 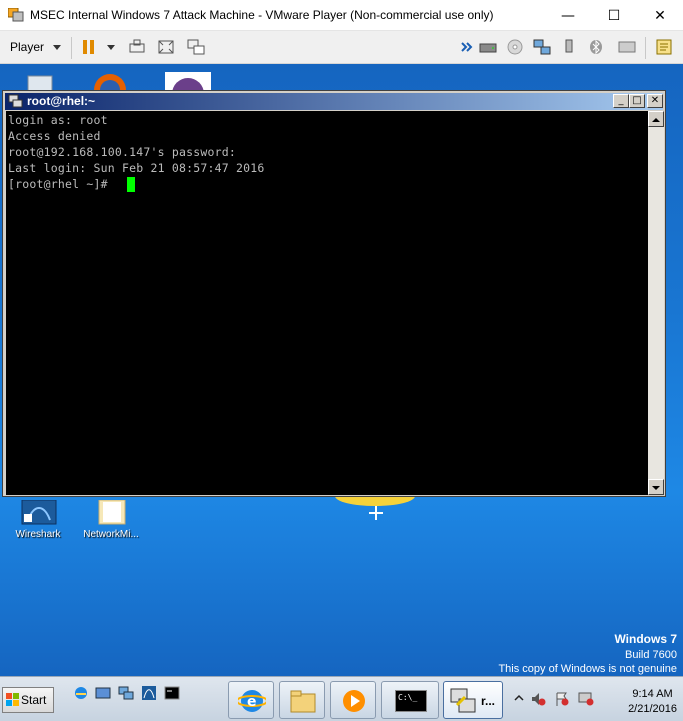 I want to click on watermark-os: Windows 7, so click(x=645, y=639).